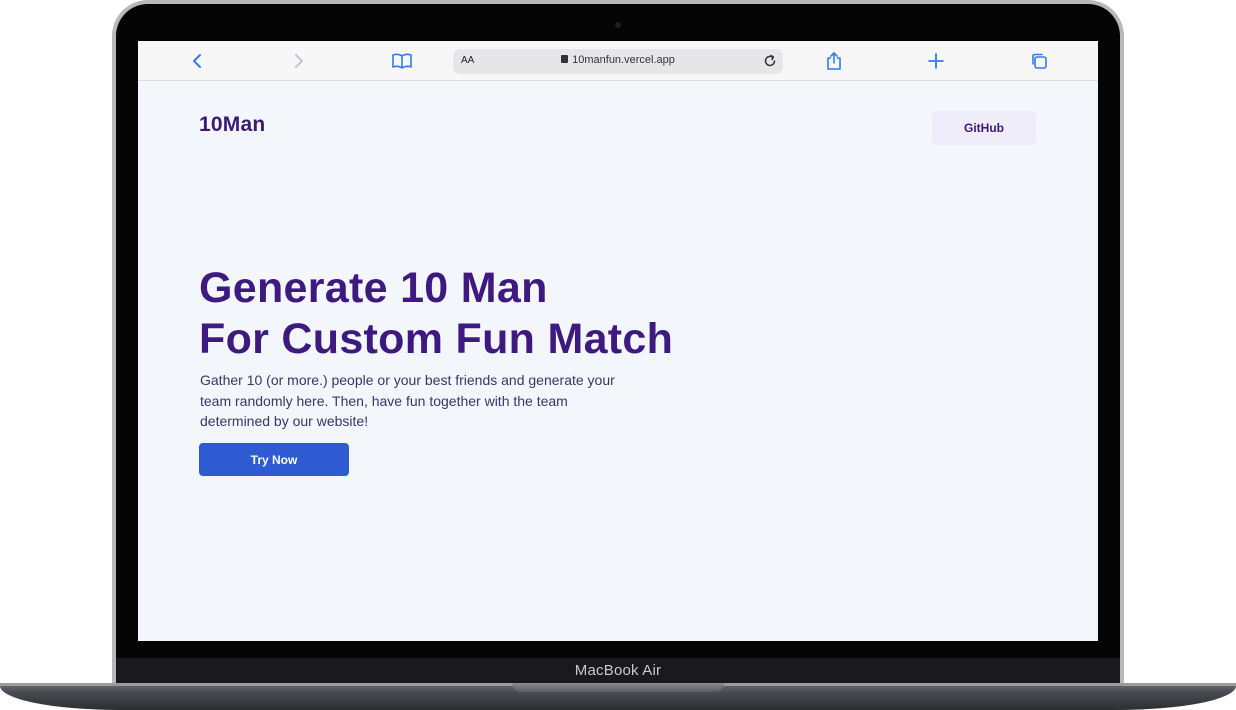  I want to click on hero-title-line-2: For Custom Fun Match, so click(436, 339).